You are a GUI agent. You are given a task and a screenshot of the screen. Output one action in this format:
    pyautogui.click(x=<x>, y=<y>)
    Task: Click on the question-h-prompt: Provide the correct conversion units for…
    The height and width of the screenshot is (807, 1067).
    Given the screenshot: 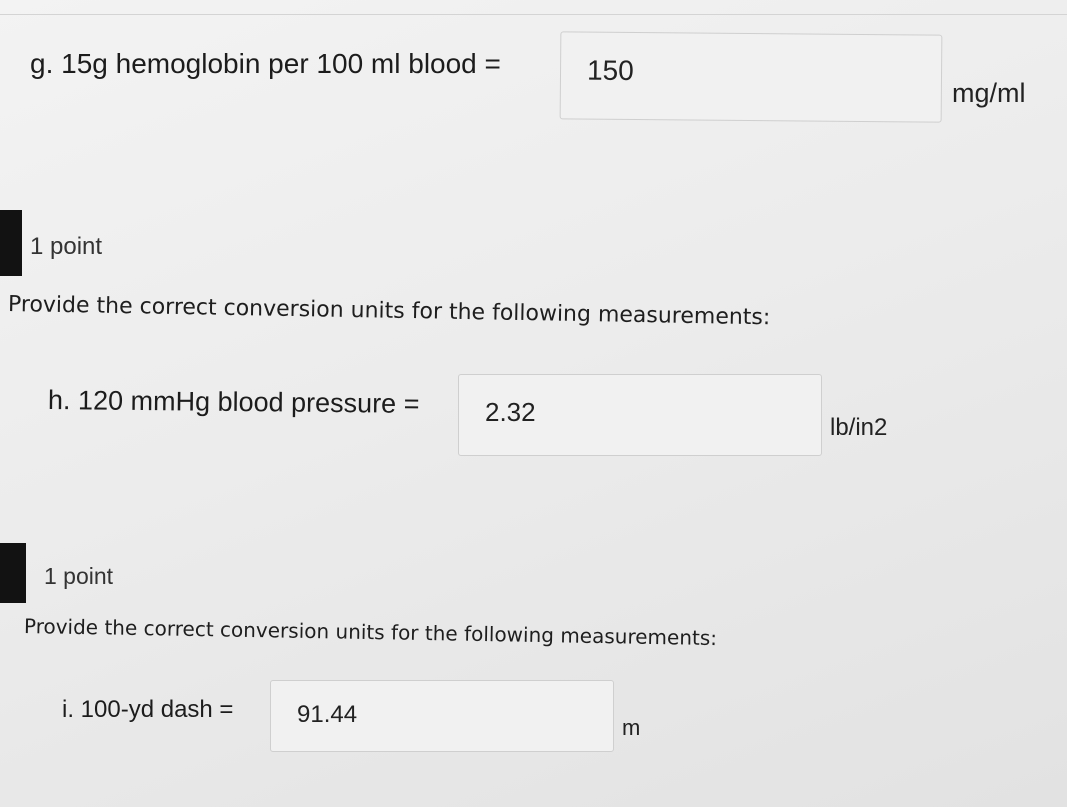 What is the action you would take?
    pyautogui.click(x=389, y=311)
    